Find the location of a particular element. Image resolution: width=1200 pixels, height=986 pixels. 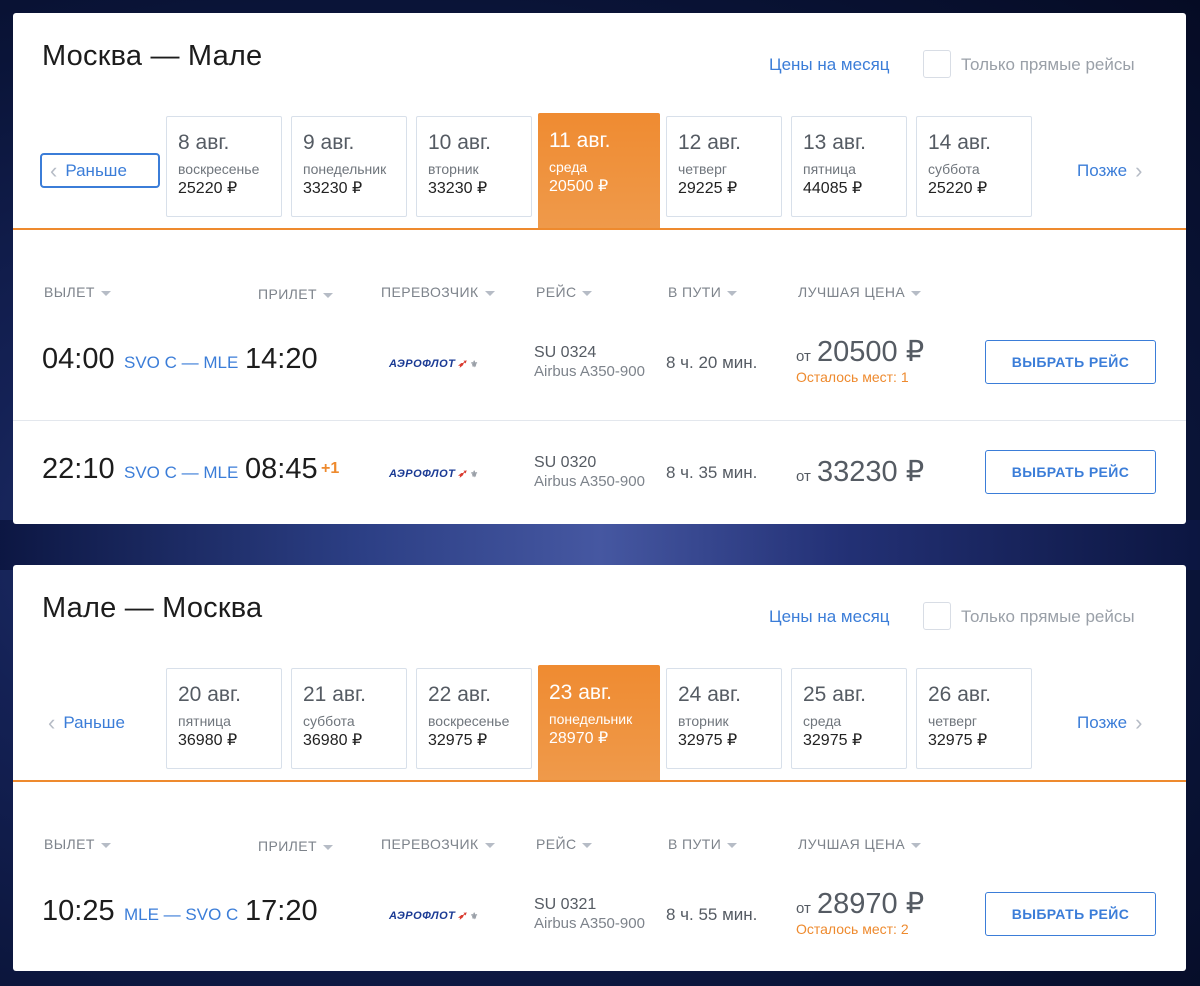

date-cell-selected: 23 авг. понедельник 28970 ₽ is located at coordinates (599, 723).